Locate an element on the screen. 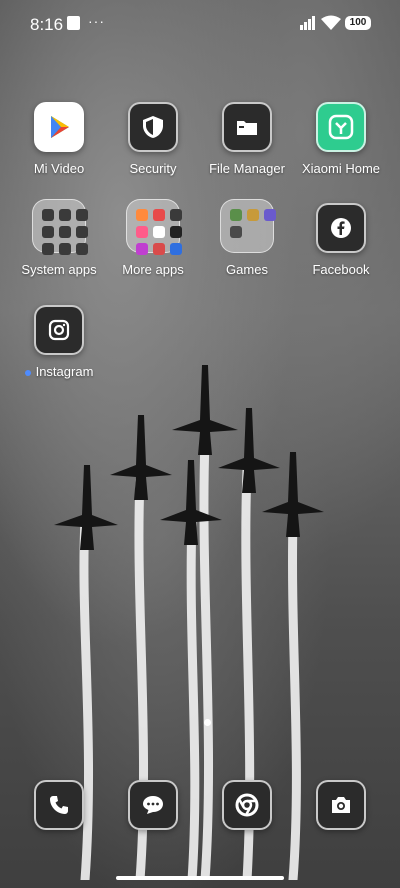 Image resolution: width=400 pixels, height=888 pixels. dock-phone is located at coordinates (59, 805).